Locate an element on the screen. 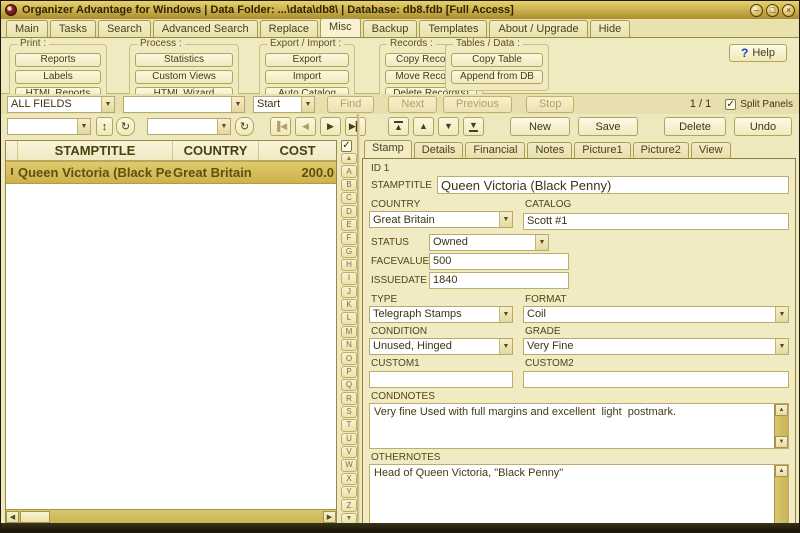 The width and height of the screenshot is (800, 533). labels-button: Labels is located at coordinates (58, 77).